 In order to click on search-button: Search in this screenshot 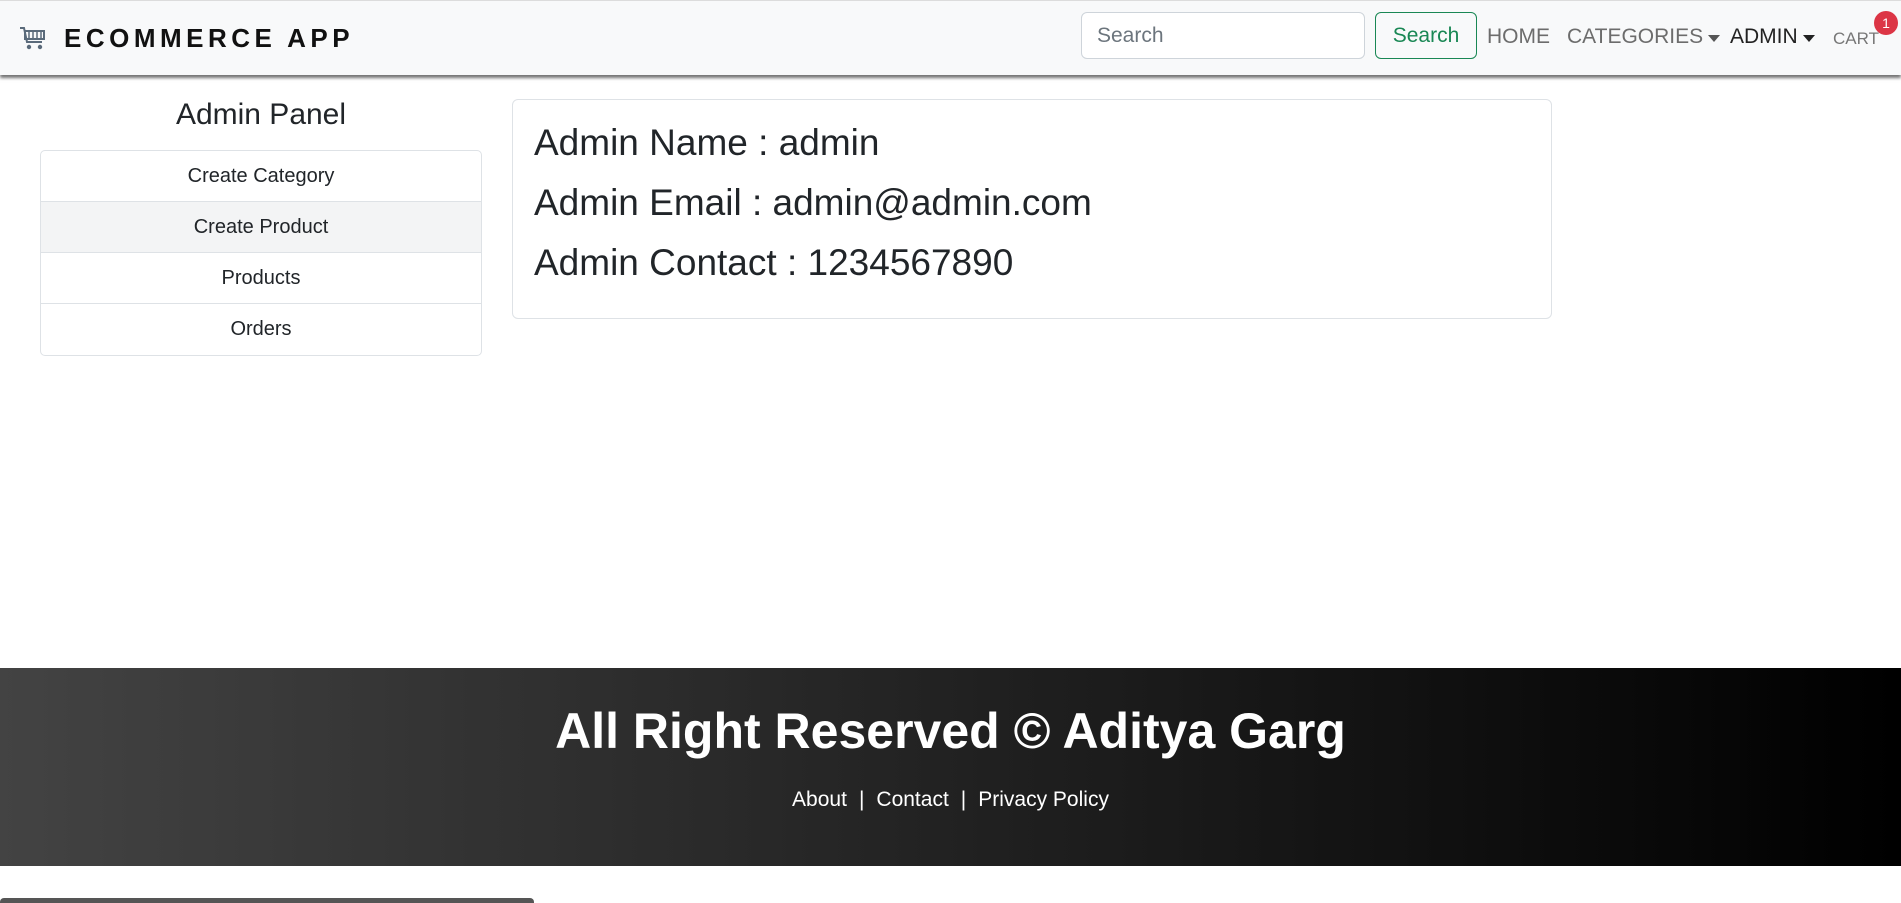, I will do `click(1426, 35)`.